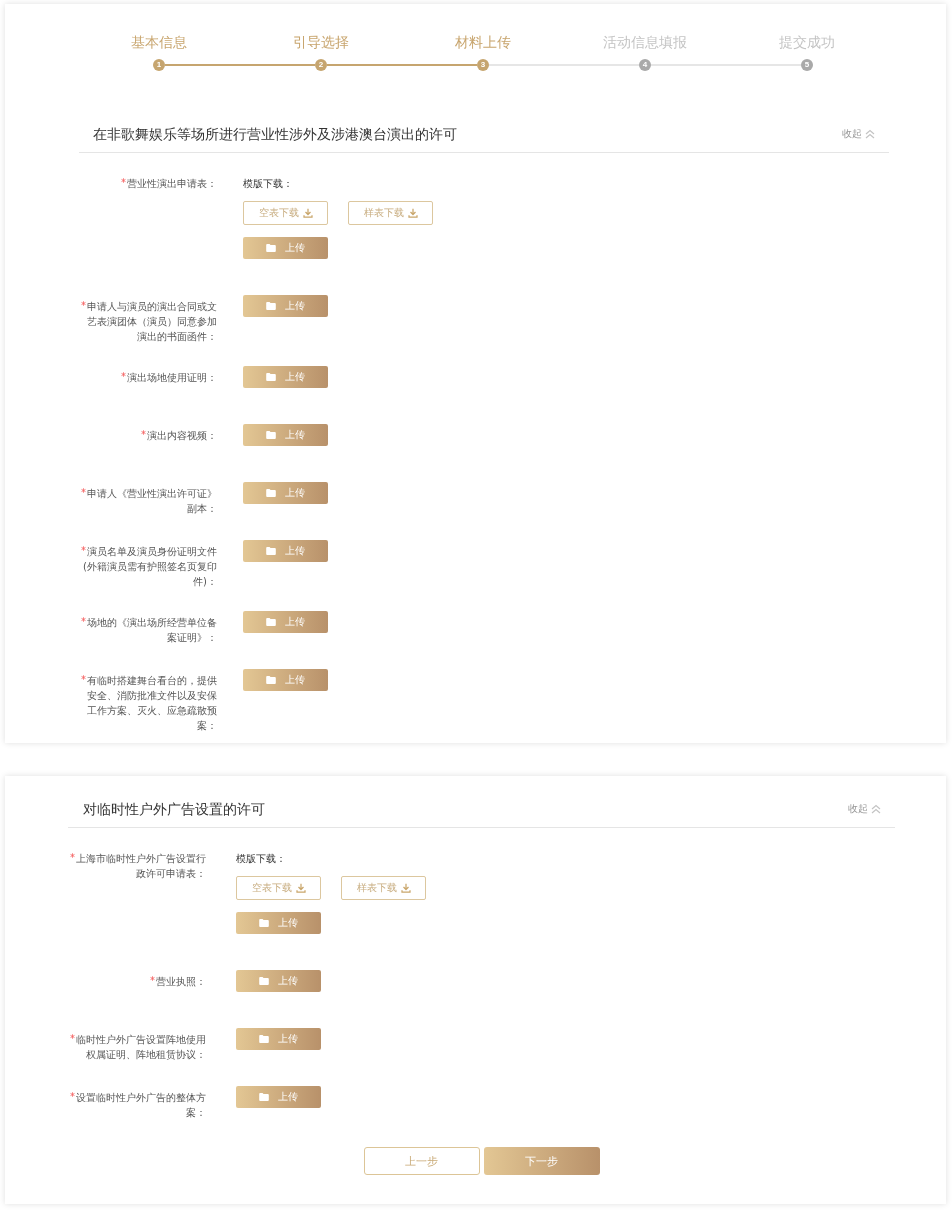  What do you see at coordinates (159, 65) in the screenshot?
I see `step-circle: 1` at bounding box center [159, 65].